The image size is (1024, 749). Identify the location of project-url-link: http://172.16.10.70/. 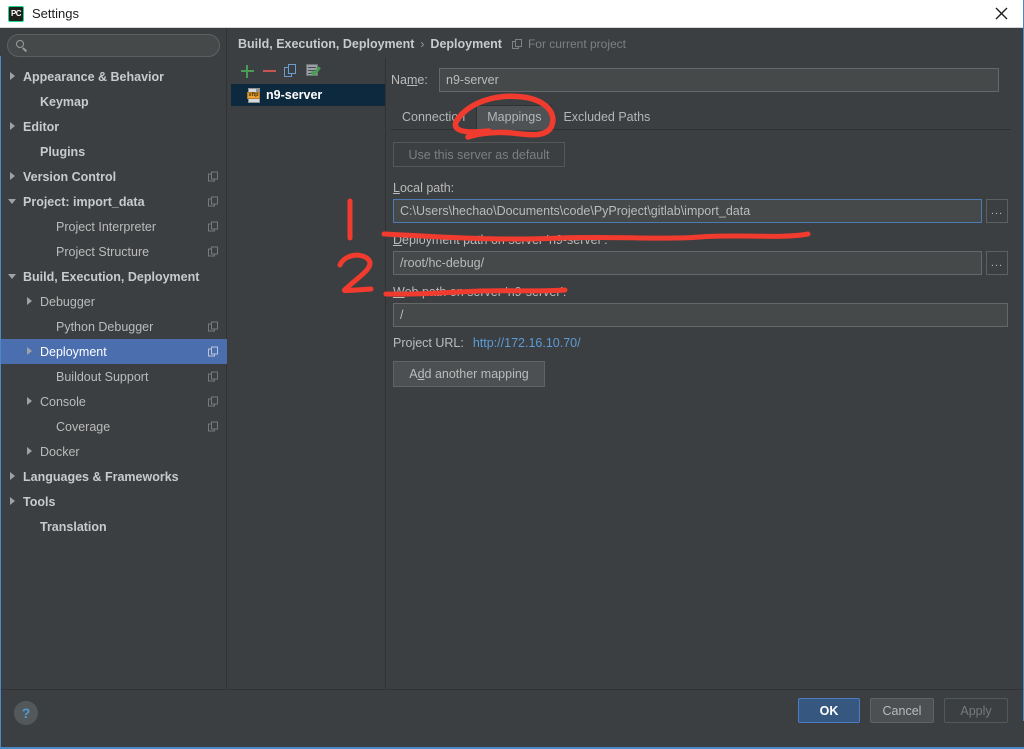
(527, 343).